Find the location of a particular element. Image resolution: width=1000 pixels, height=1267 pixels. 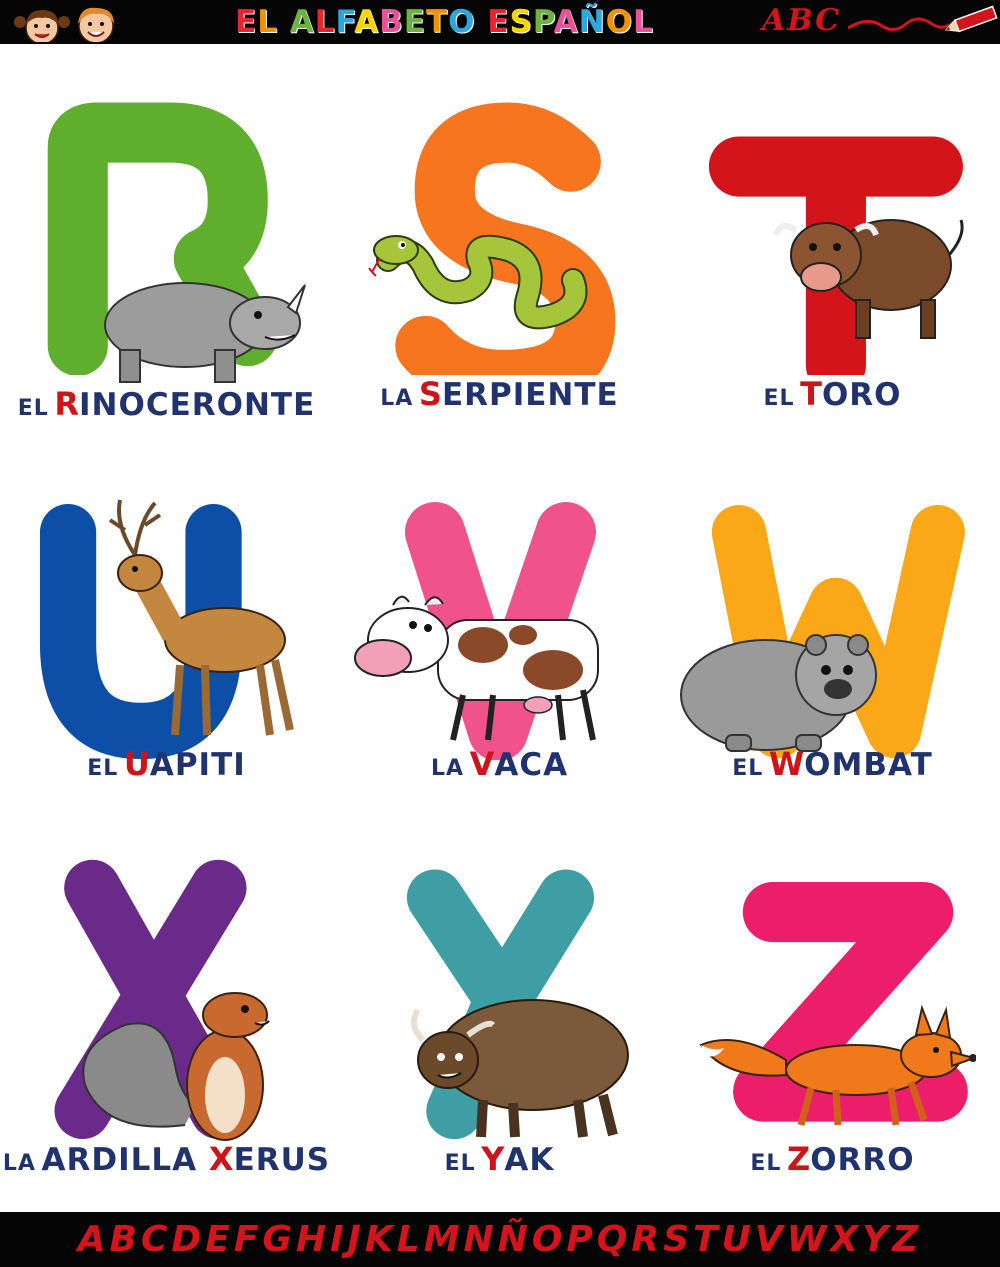

caption-rest: ERUS is located at coordinates (282, 1160).